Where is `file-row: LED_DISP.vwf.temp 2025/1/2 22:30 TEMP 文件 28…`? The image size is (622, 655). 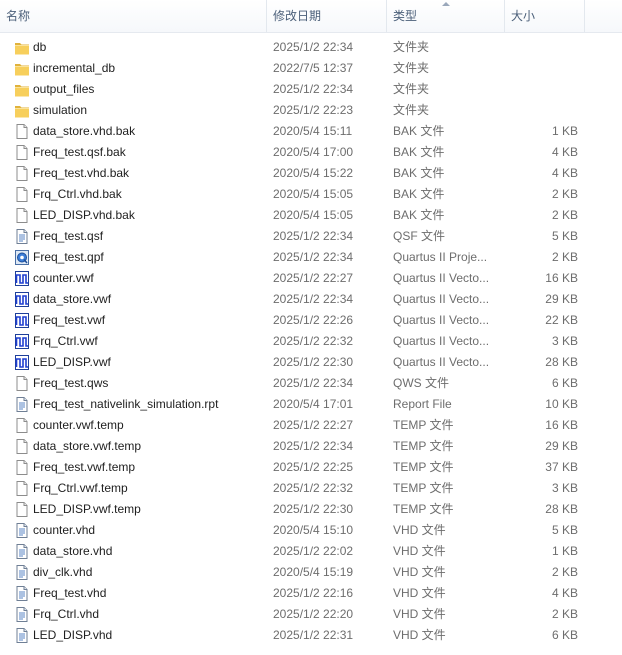 file-row: LED_DISP.vwf.temp 2025/1/2 22:30 TEMP 文件 28… is located at coordinates (311, 509).